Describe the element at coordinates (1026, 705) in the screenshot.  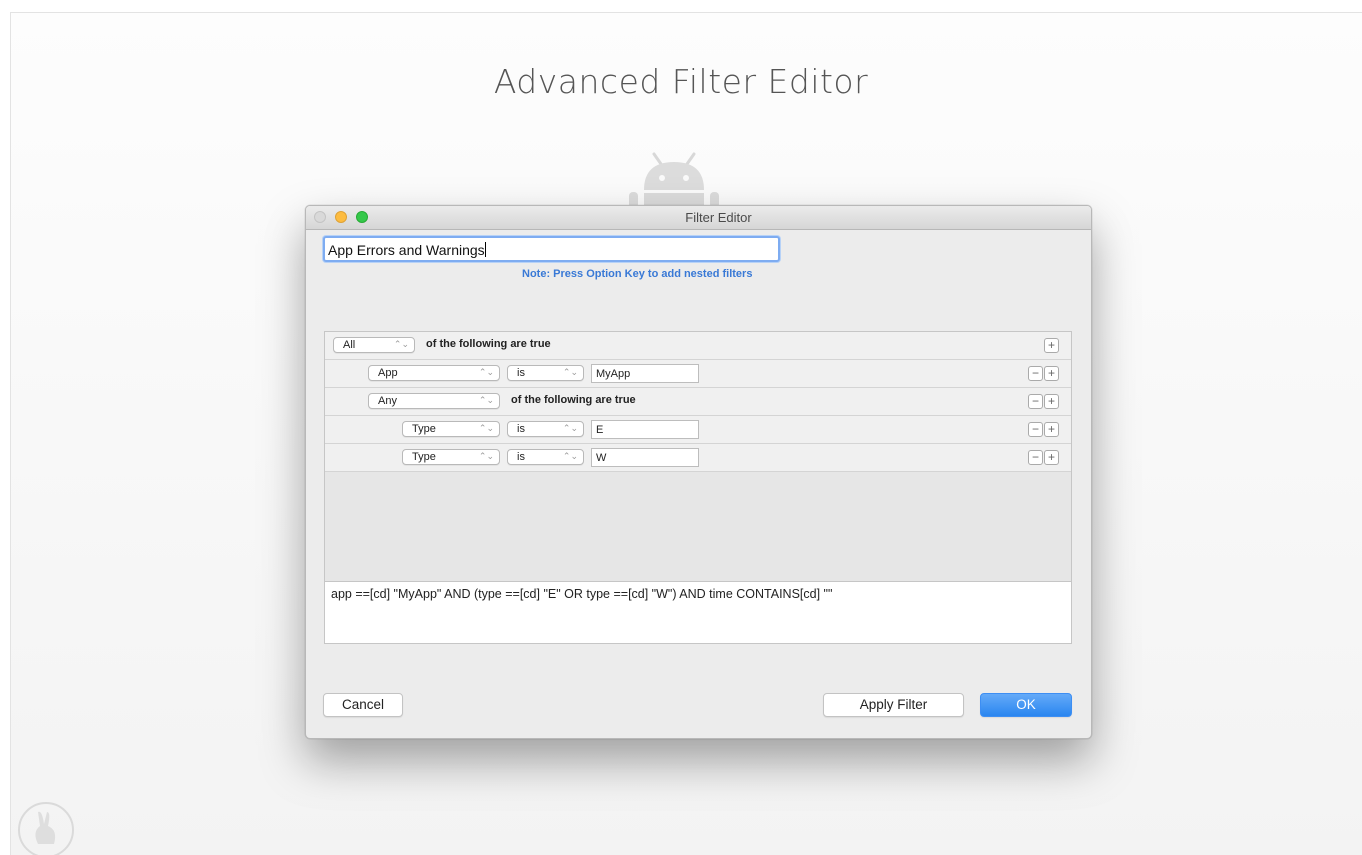
I see `ok-button: OK` at that location.